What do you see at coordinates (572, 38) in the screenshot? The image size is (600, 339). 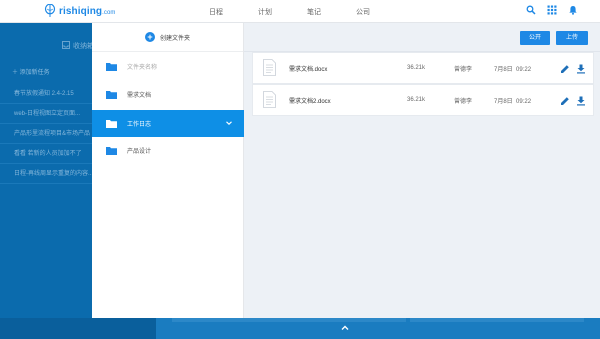 I see `upload-button: 上传` at bounding box center [572, 38].